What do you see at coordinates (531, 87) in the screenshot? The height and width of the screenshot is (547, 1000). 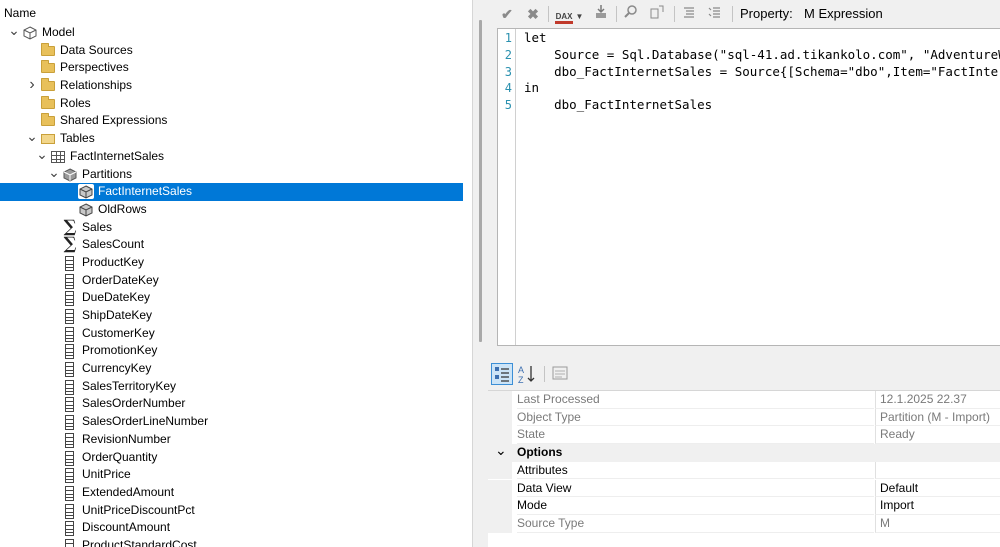 I see `code-line: in` at bounding box center [531, 87].